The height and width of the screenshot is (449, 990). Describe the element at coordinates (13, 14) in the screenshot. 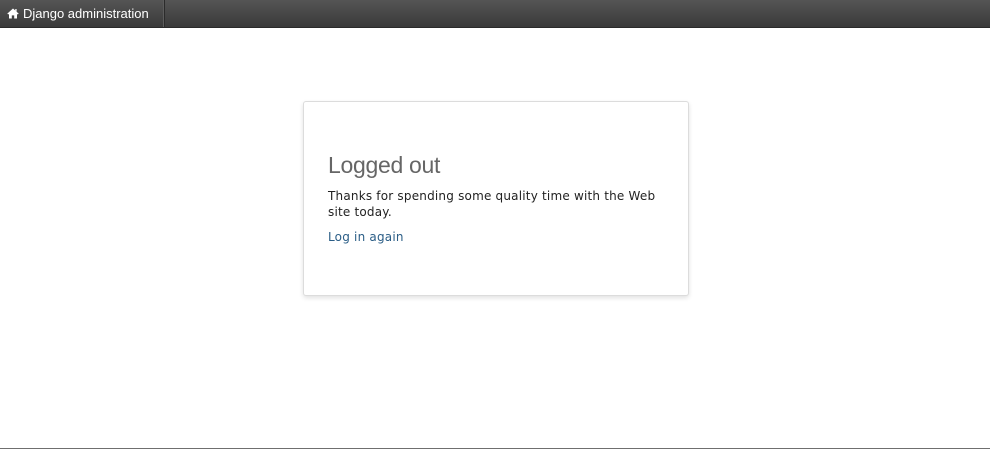

I see `home-icon` at that location.